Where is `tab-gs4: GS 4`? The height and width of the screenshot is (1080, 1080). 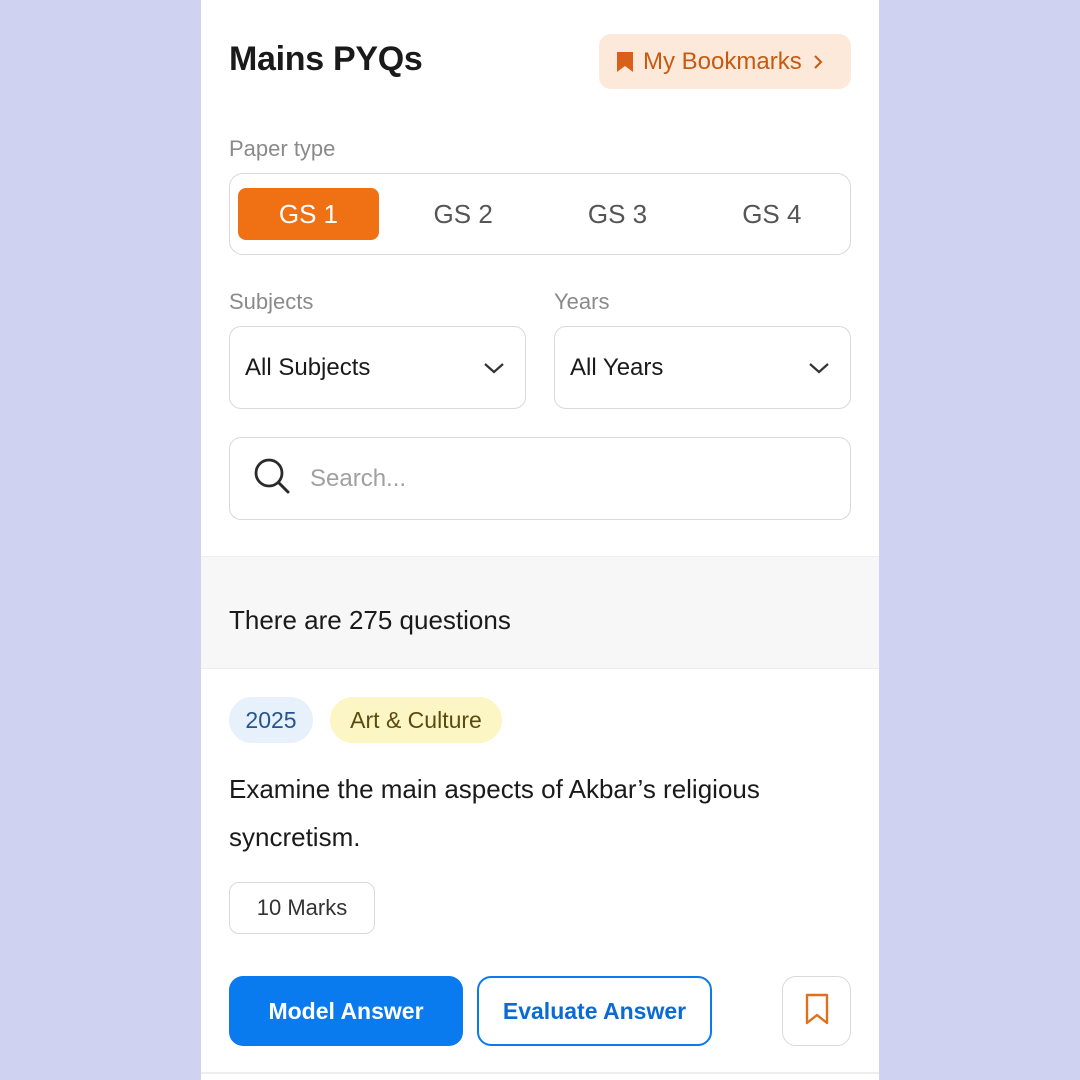 tab-gs4: GS 4 is located at coordinates (772, 214).